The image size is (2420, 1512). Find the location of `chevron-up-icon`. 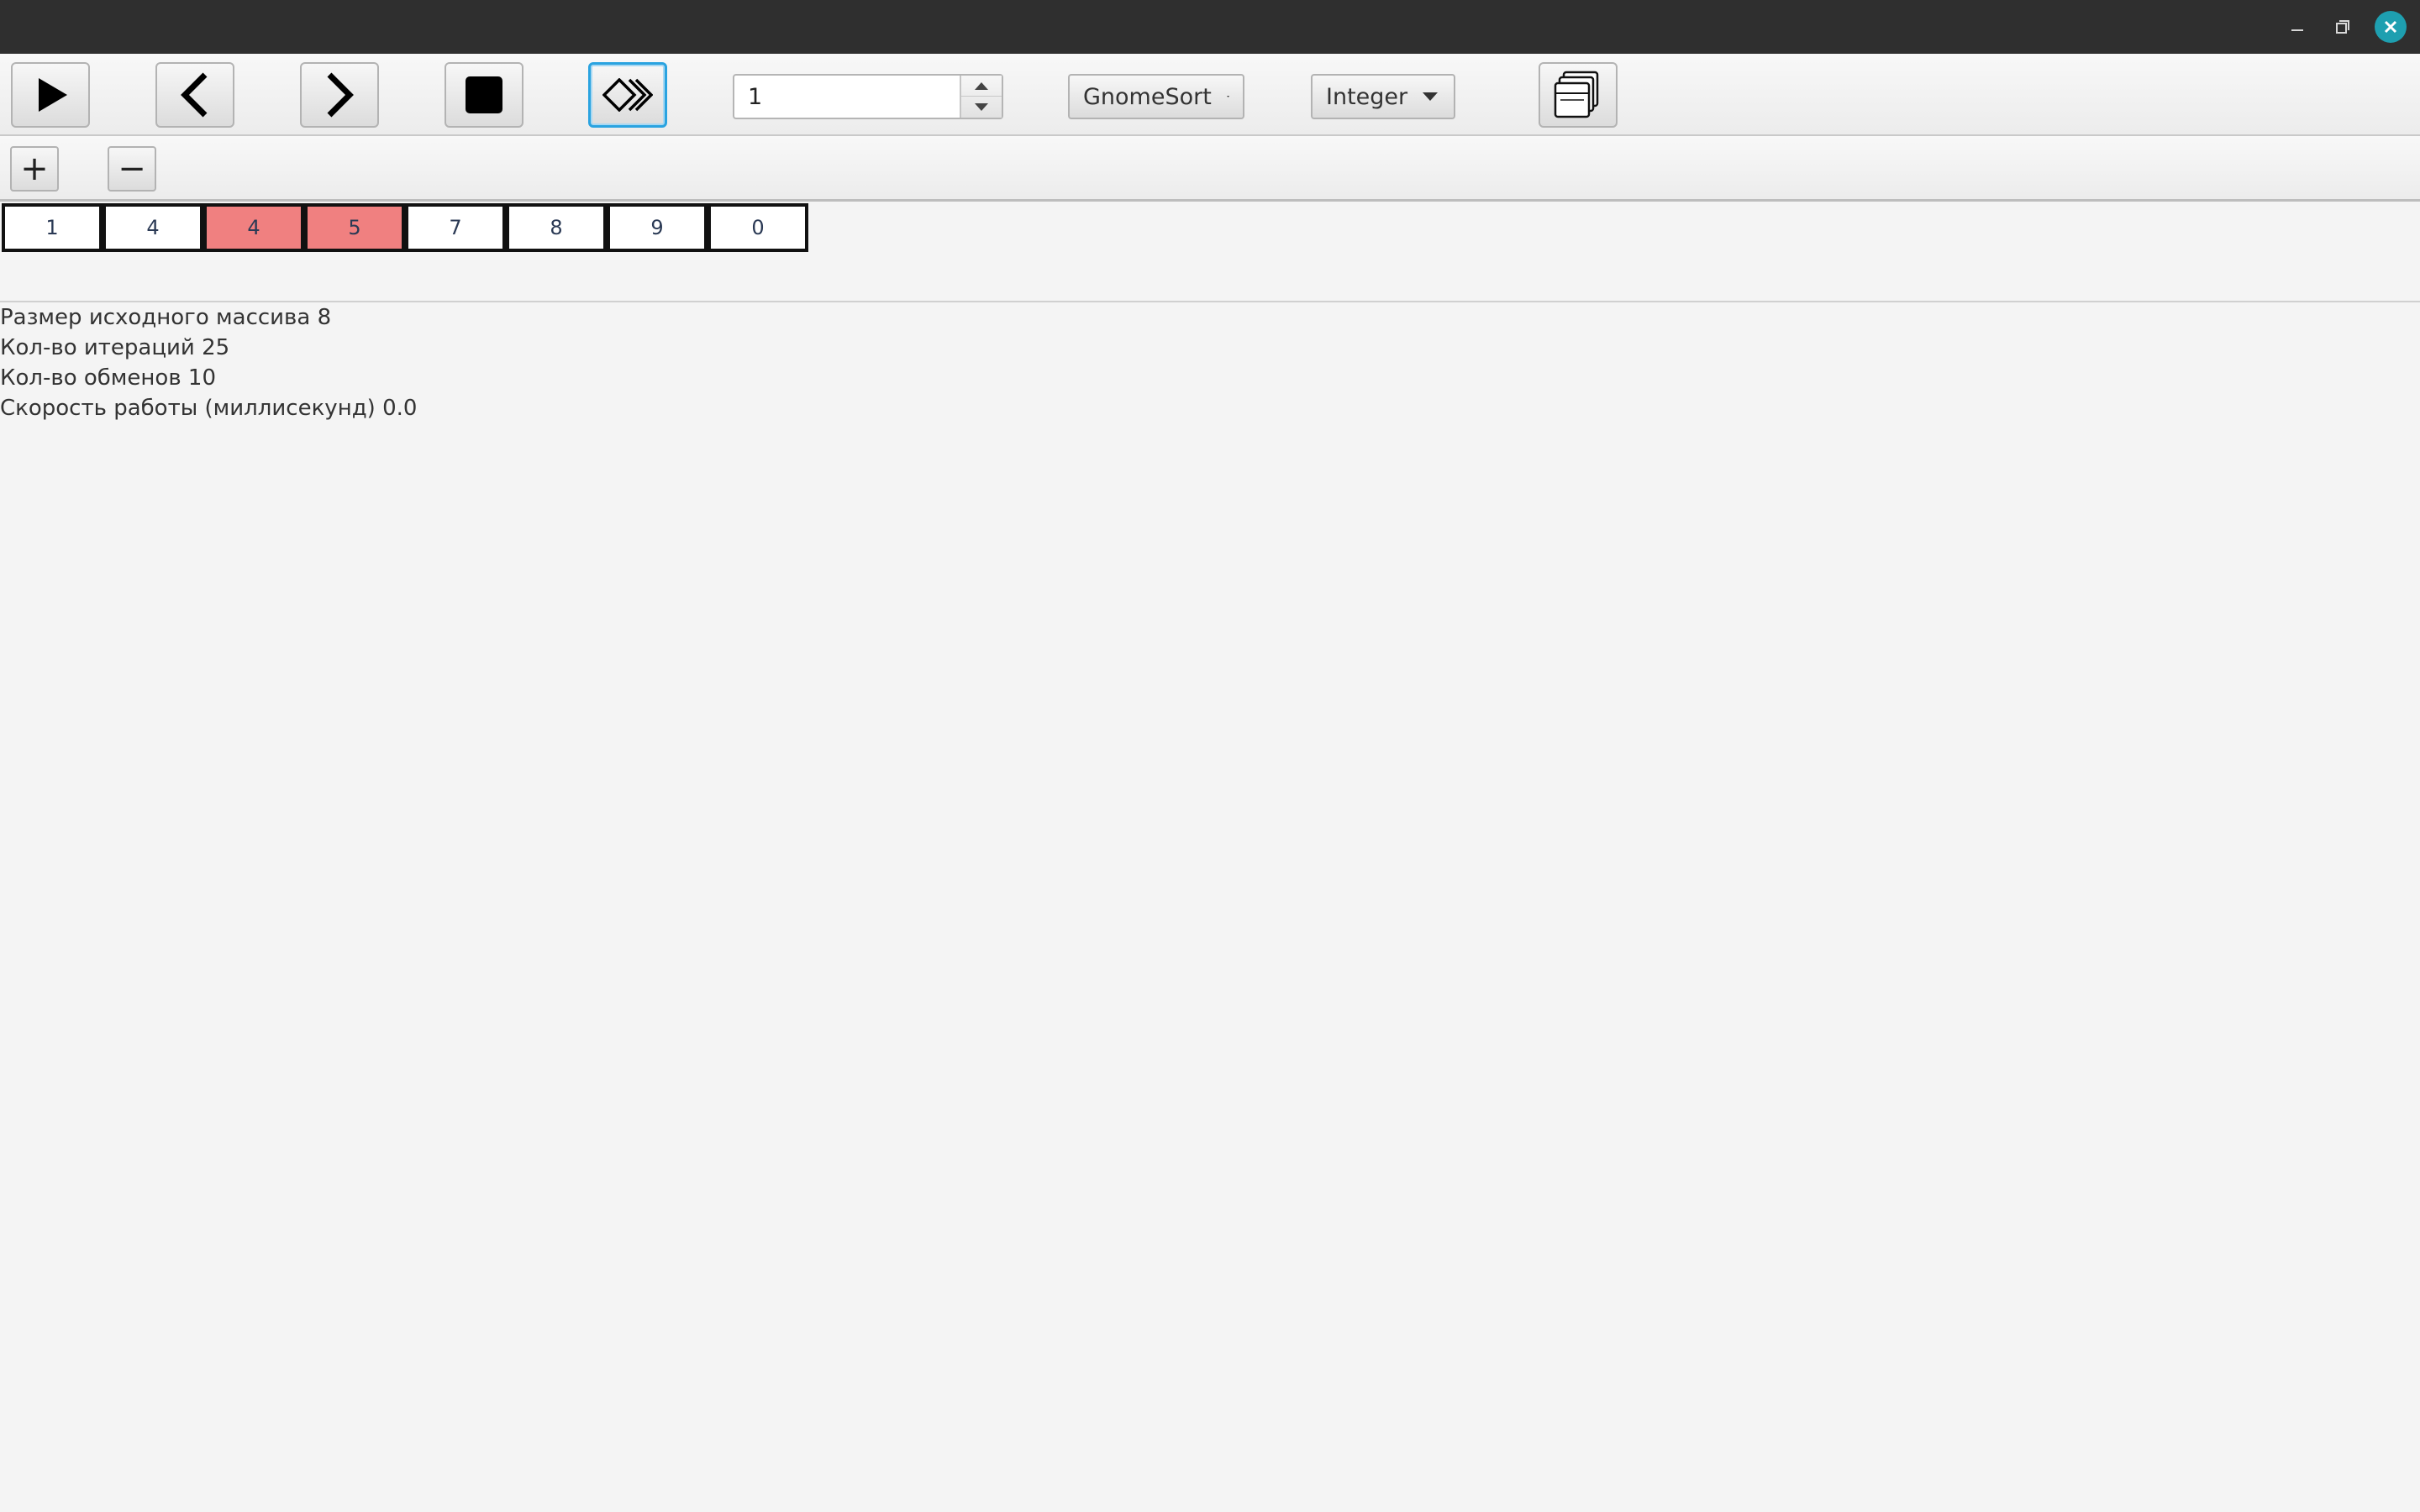

chevron-up-icon is located at coordinates (982, 86).